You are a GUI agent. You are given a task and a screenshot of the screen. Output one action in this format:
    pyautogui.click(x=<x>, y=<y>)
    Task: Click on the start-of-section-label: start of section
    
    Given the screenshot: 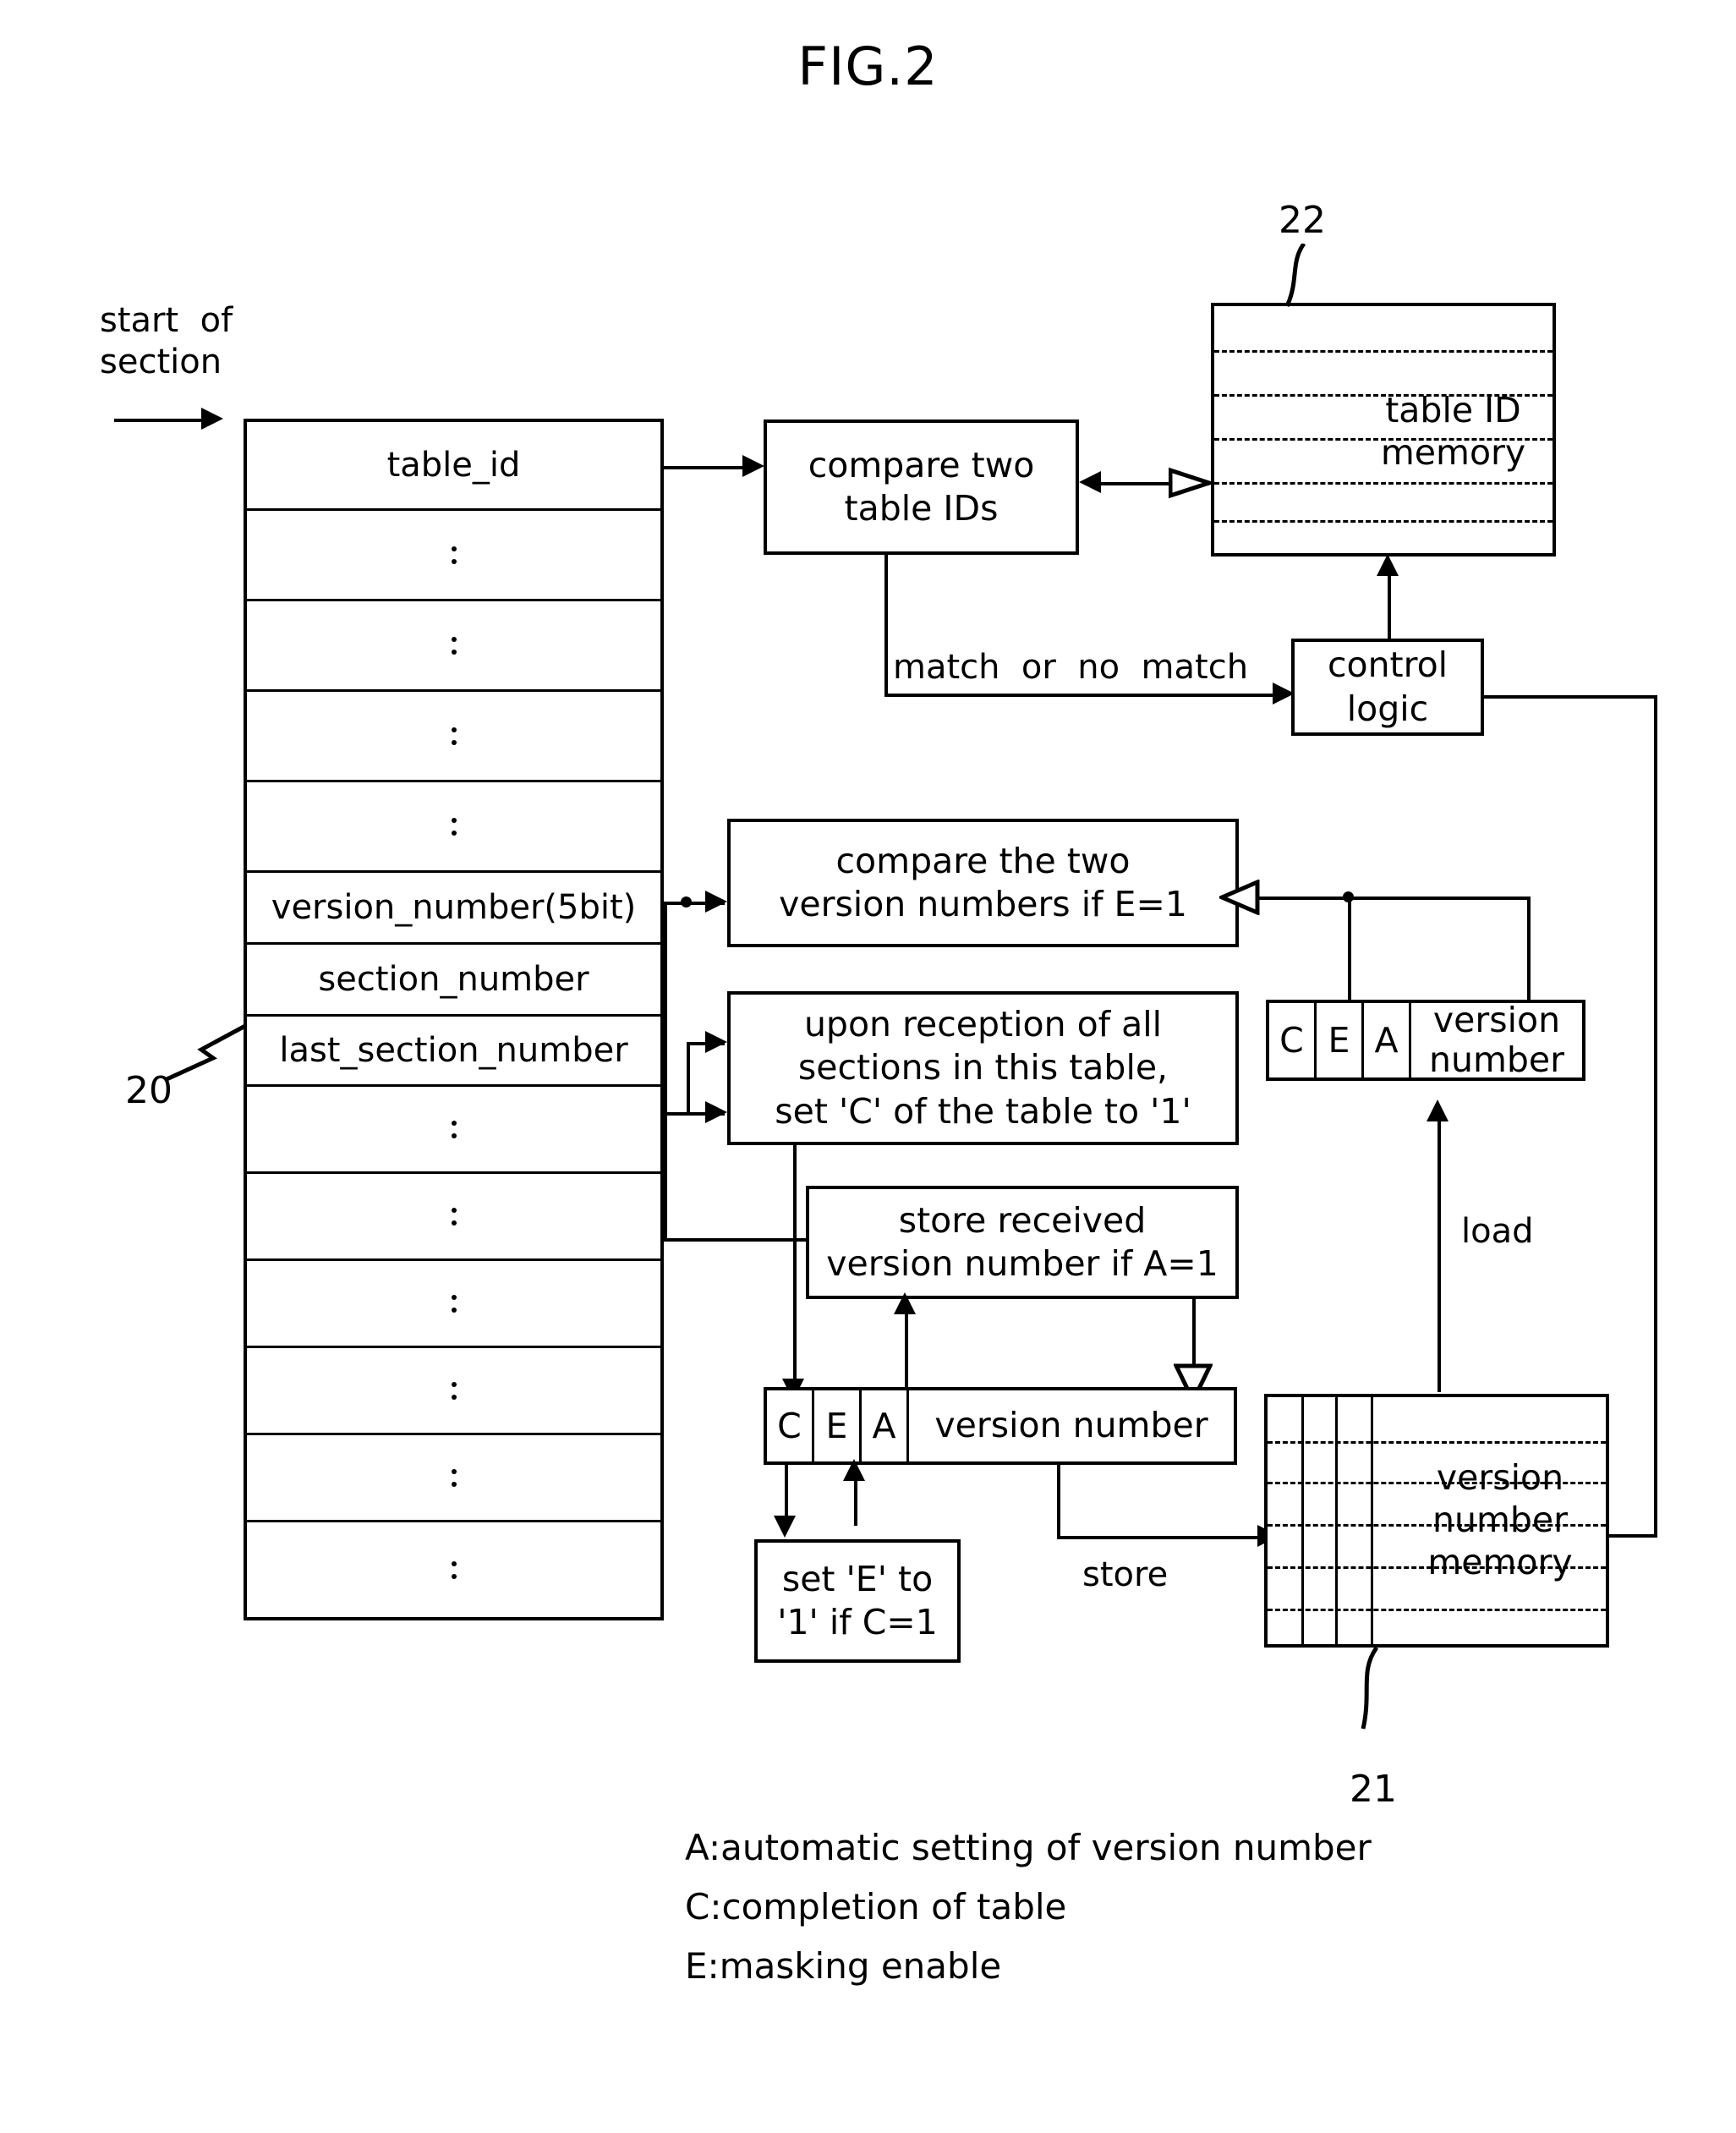 What is the action you would take?
    pyautogui.click(x=166, y=341)
    